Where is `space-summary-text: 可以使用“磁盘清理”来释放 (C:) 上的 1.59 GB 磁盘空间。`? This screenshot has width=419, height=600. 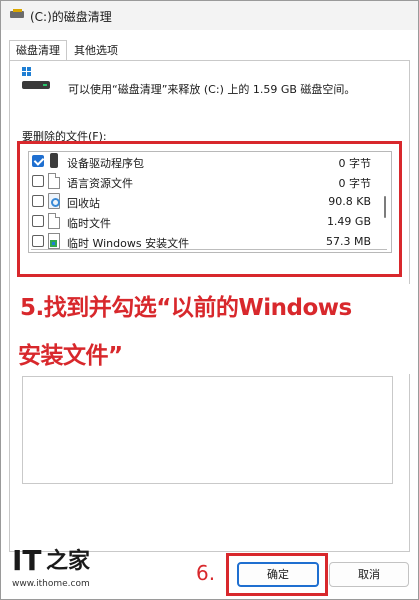
space-summary-text: 可以使用“磁盘清理”来释放 (C:) 上的 1.59 GB 磁盘空间。 is located at coordinates (212, 89).